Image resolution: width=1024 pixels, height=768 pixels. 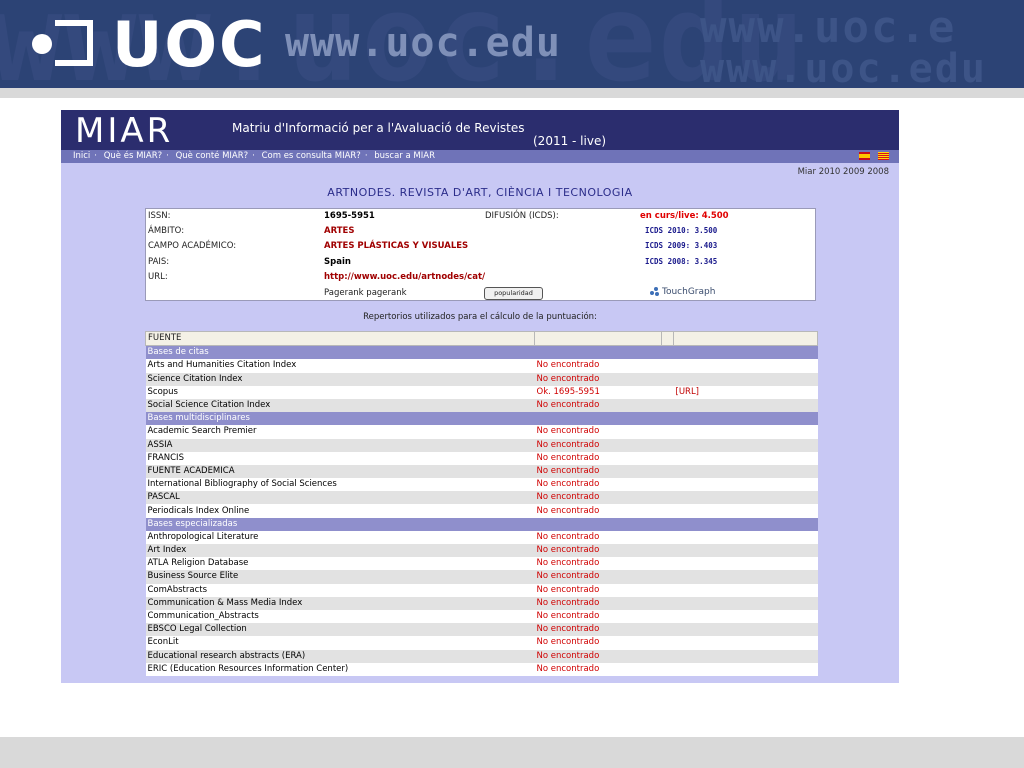 I want to click on issn-value: 1695-5951, so click(x=349, y=216).